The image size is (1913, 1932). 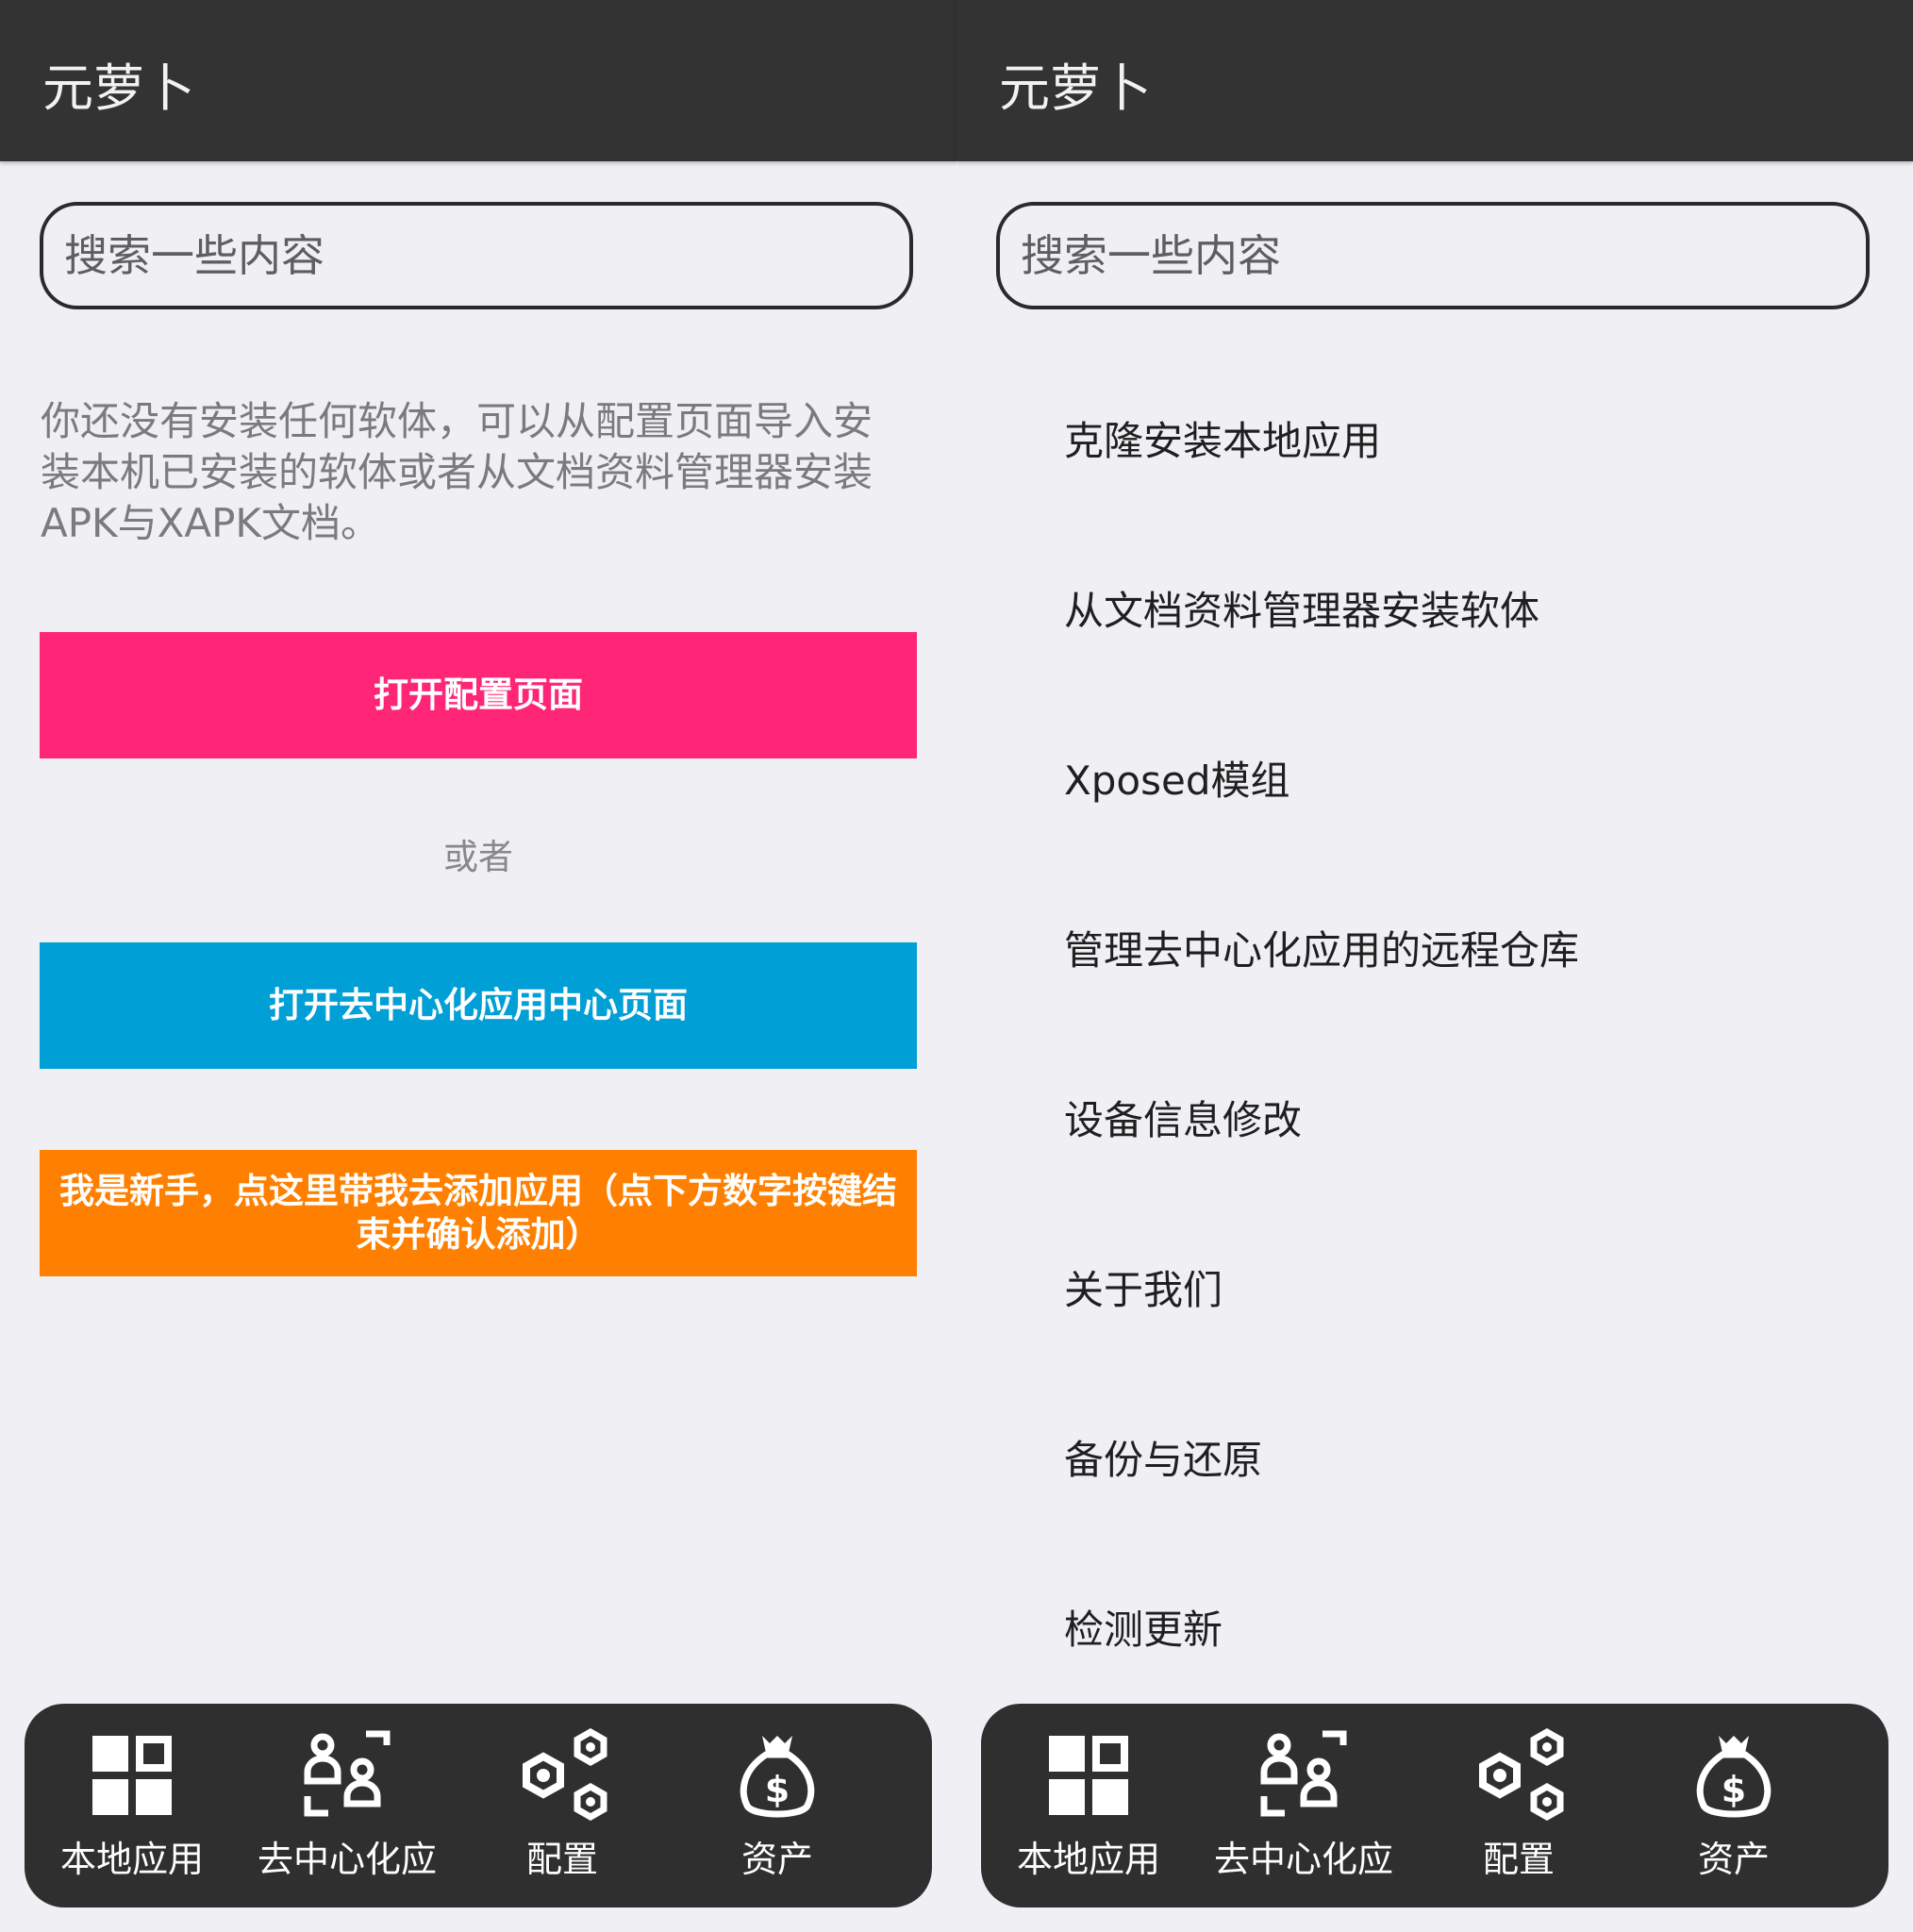 What do you see at coordinates (1301, 611) in the screenshot?
I see `menu-install-from-file-manager: 从文档资料管理器安装软体` at bounding box center [1301, 611].